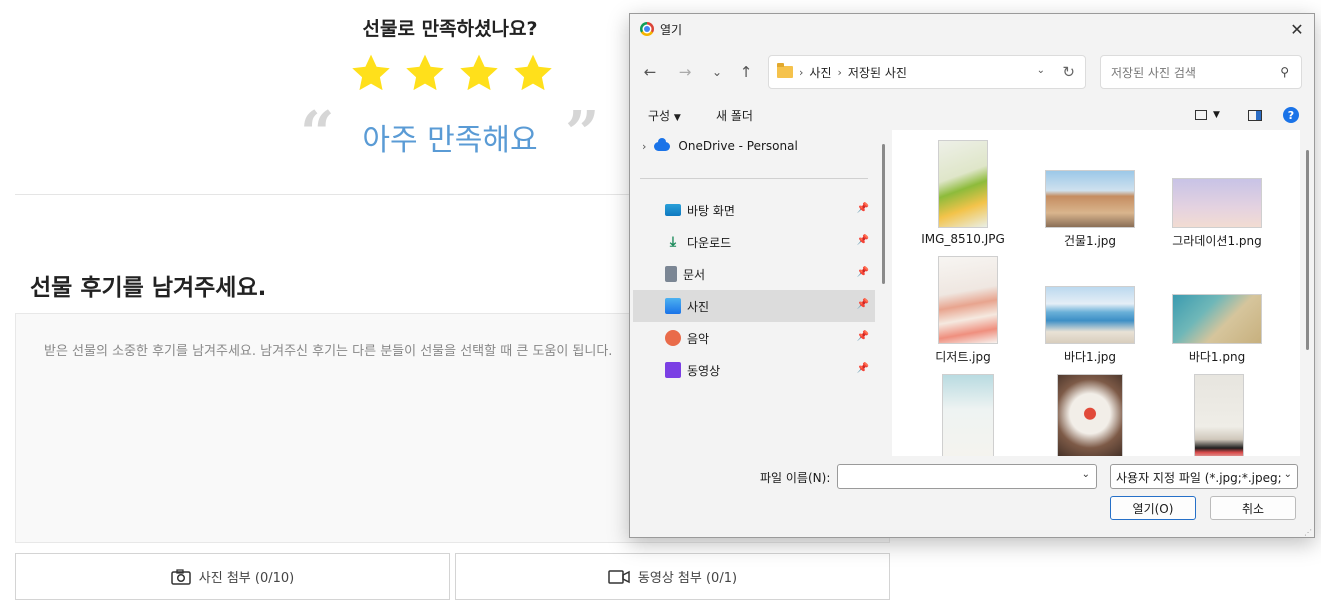 The image size is (1321, 606). What do you see at coordinates (1153, 508) in the screenshot?
I see `open-button: 열기(O)` at bounding box center [1153, 508].